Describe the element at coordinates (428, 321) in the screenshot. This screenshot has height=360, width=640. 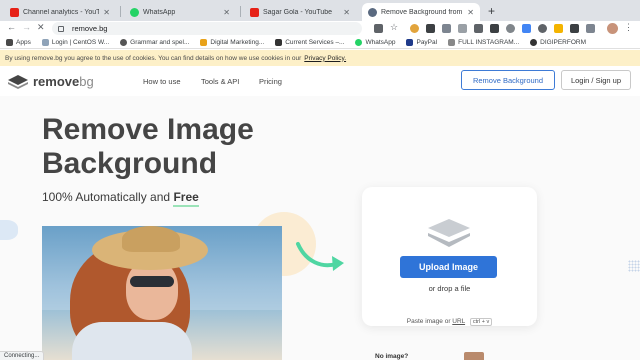
I see `paste-prefix: Paste image or` at that location.